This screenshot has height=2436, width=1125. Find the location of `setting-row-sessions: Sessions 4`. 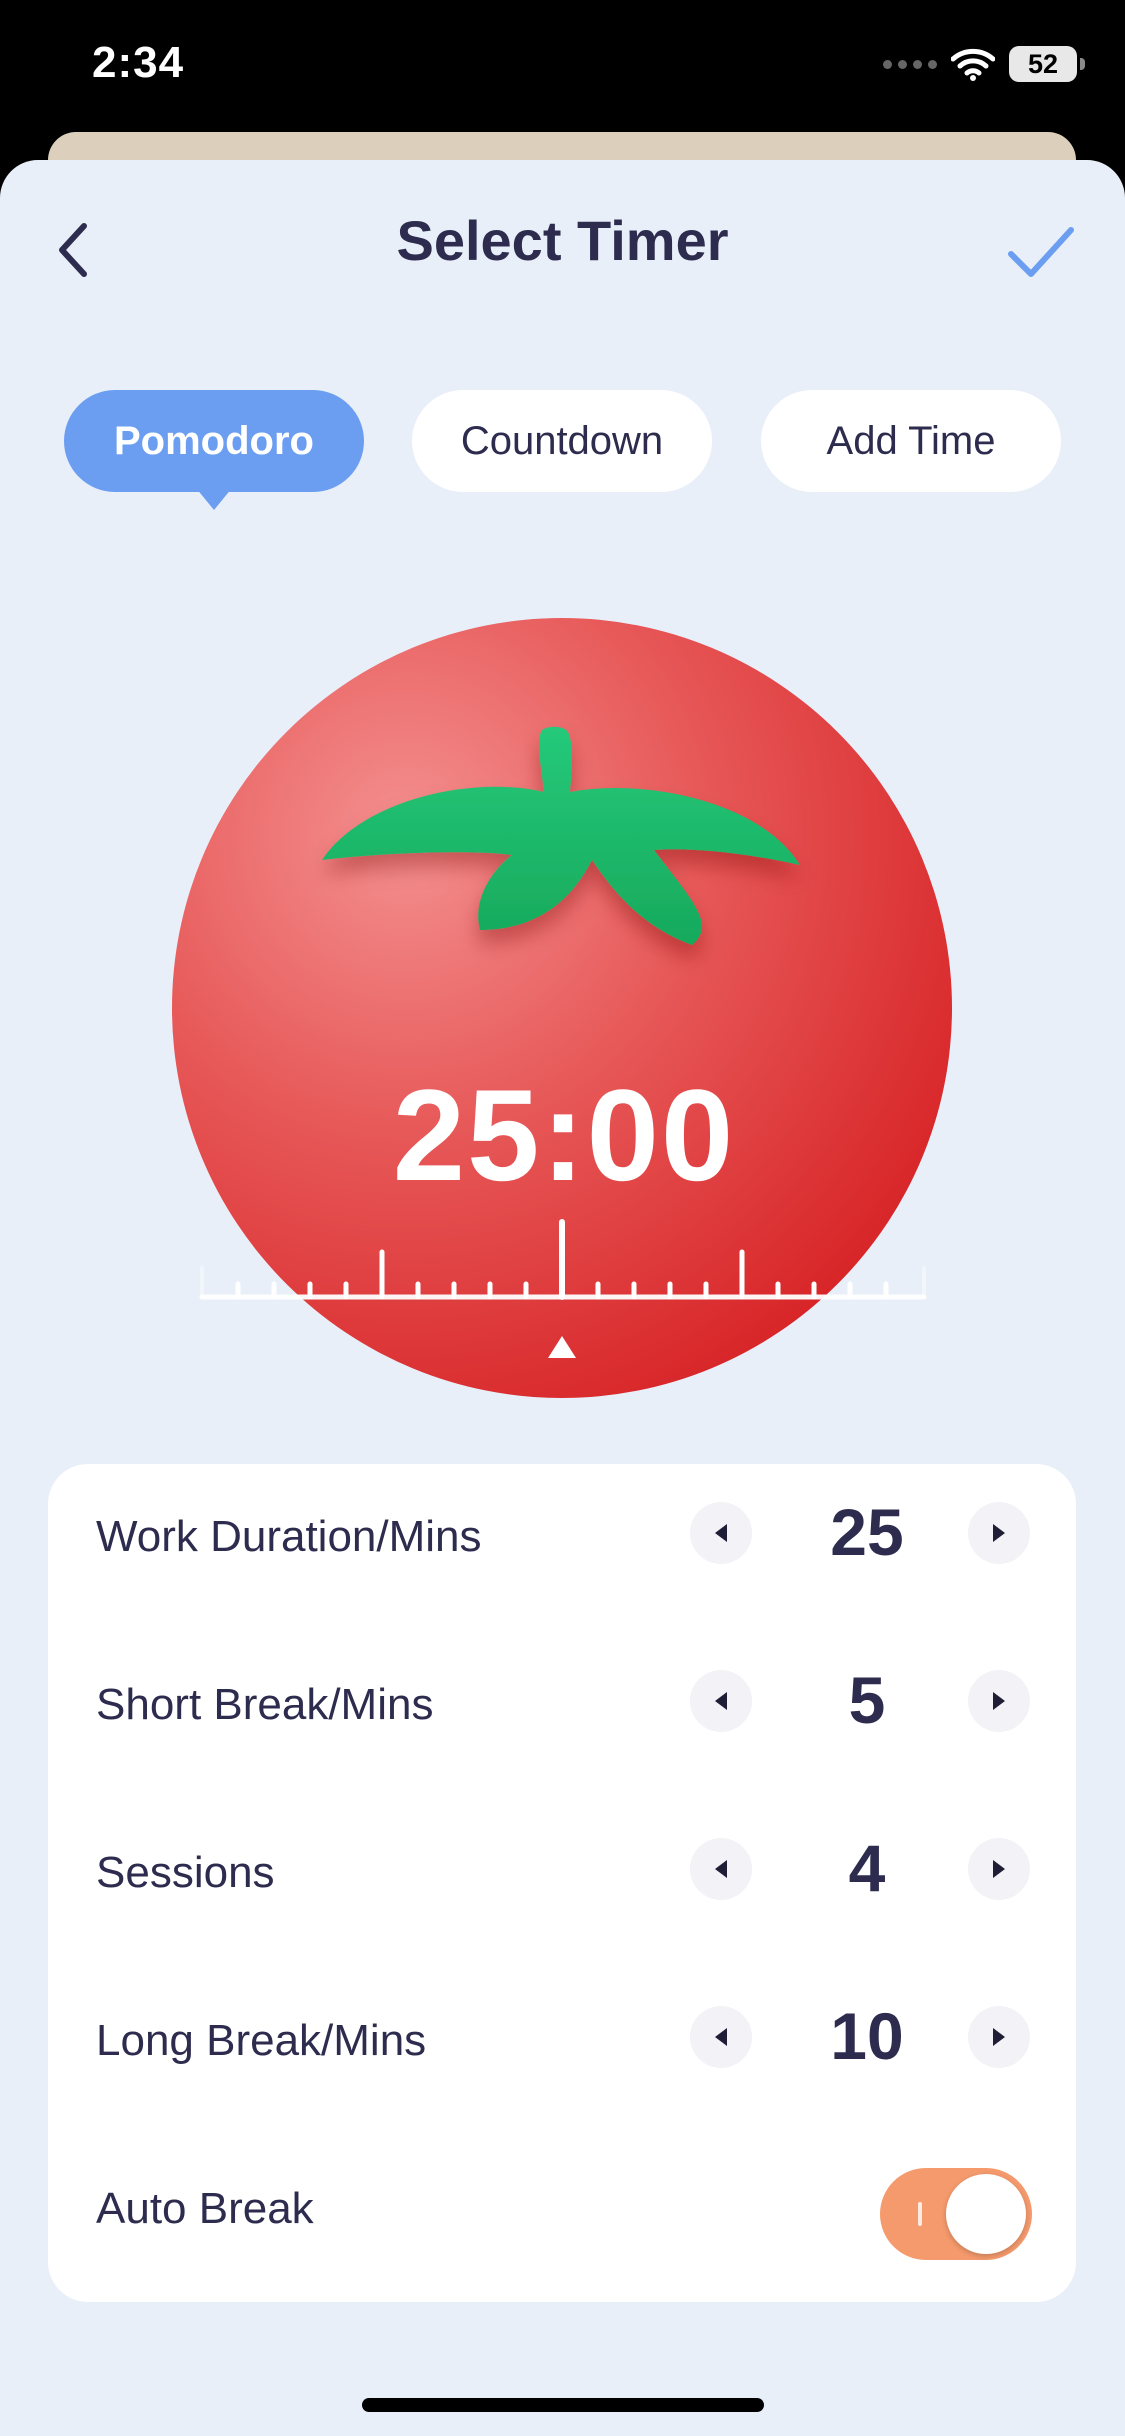

setting-row-sessions: Sessions 4 is located at coordinates (562, 1870).